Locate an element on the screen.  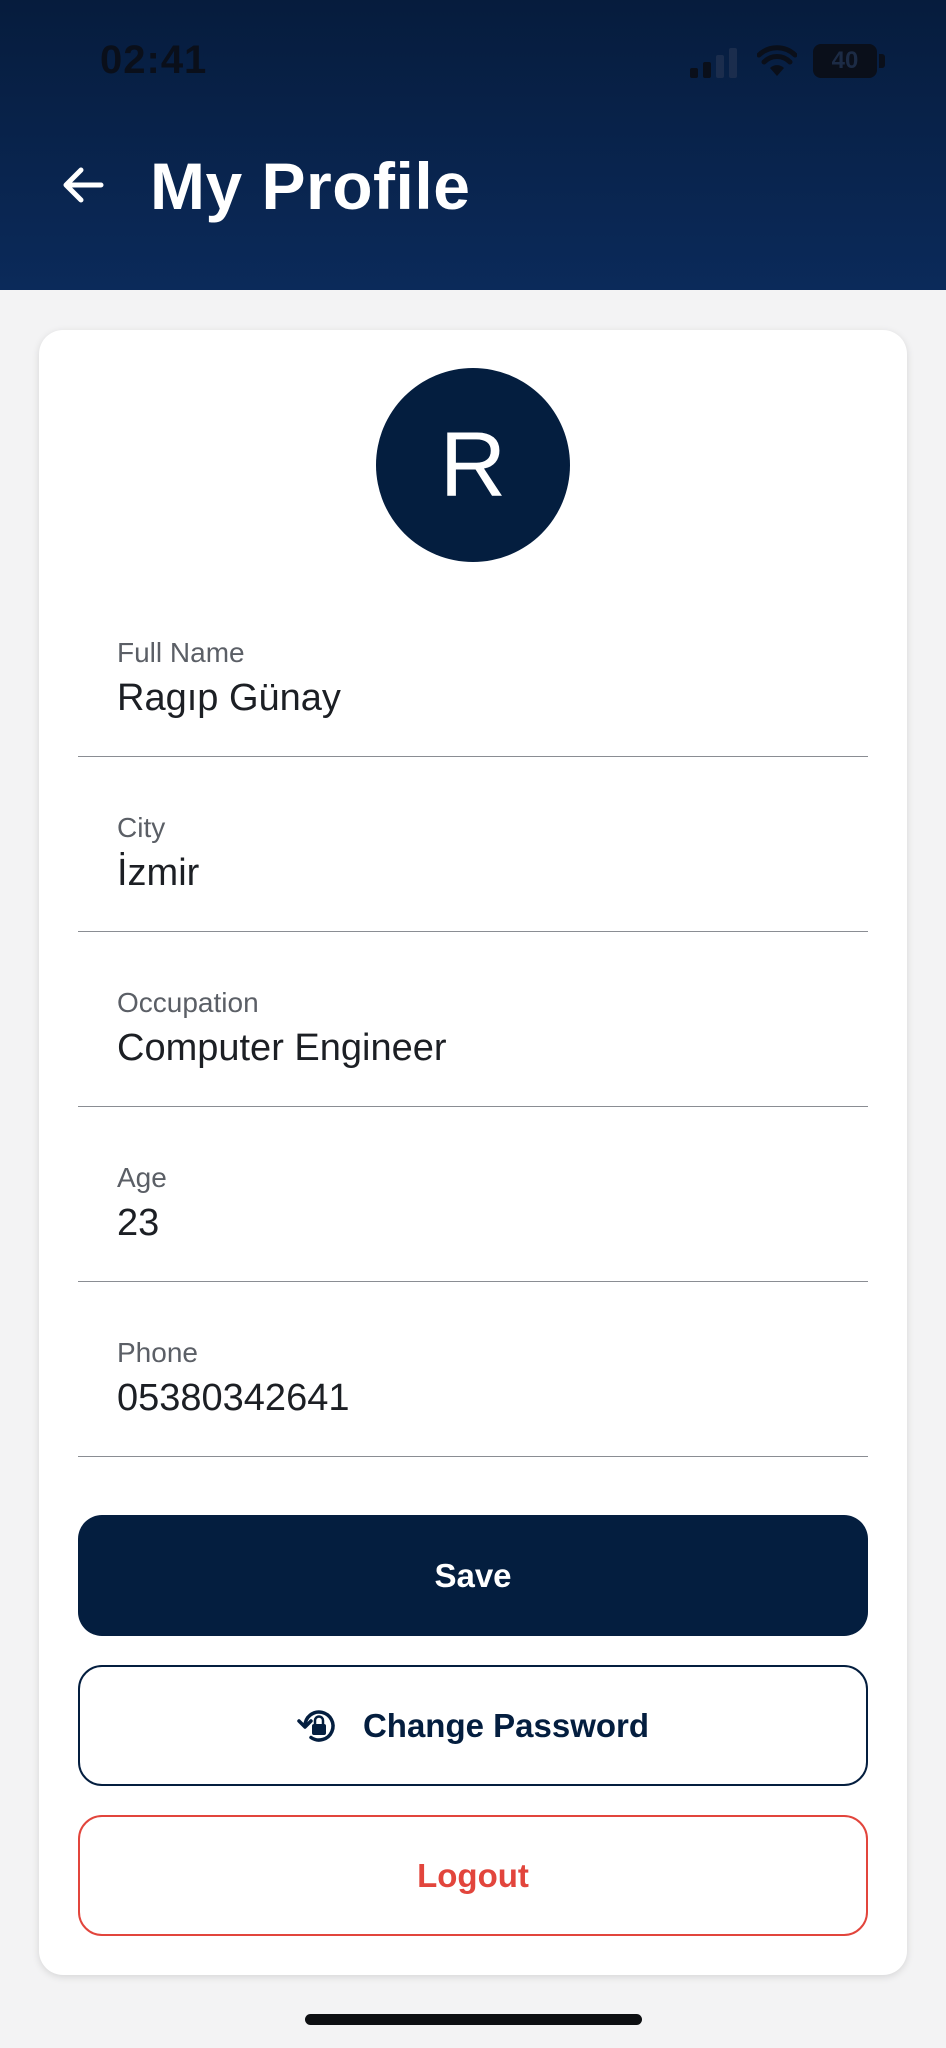
city-label: City is located at coordinates (141, 827).